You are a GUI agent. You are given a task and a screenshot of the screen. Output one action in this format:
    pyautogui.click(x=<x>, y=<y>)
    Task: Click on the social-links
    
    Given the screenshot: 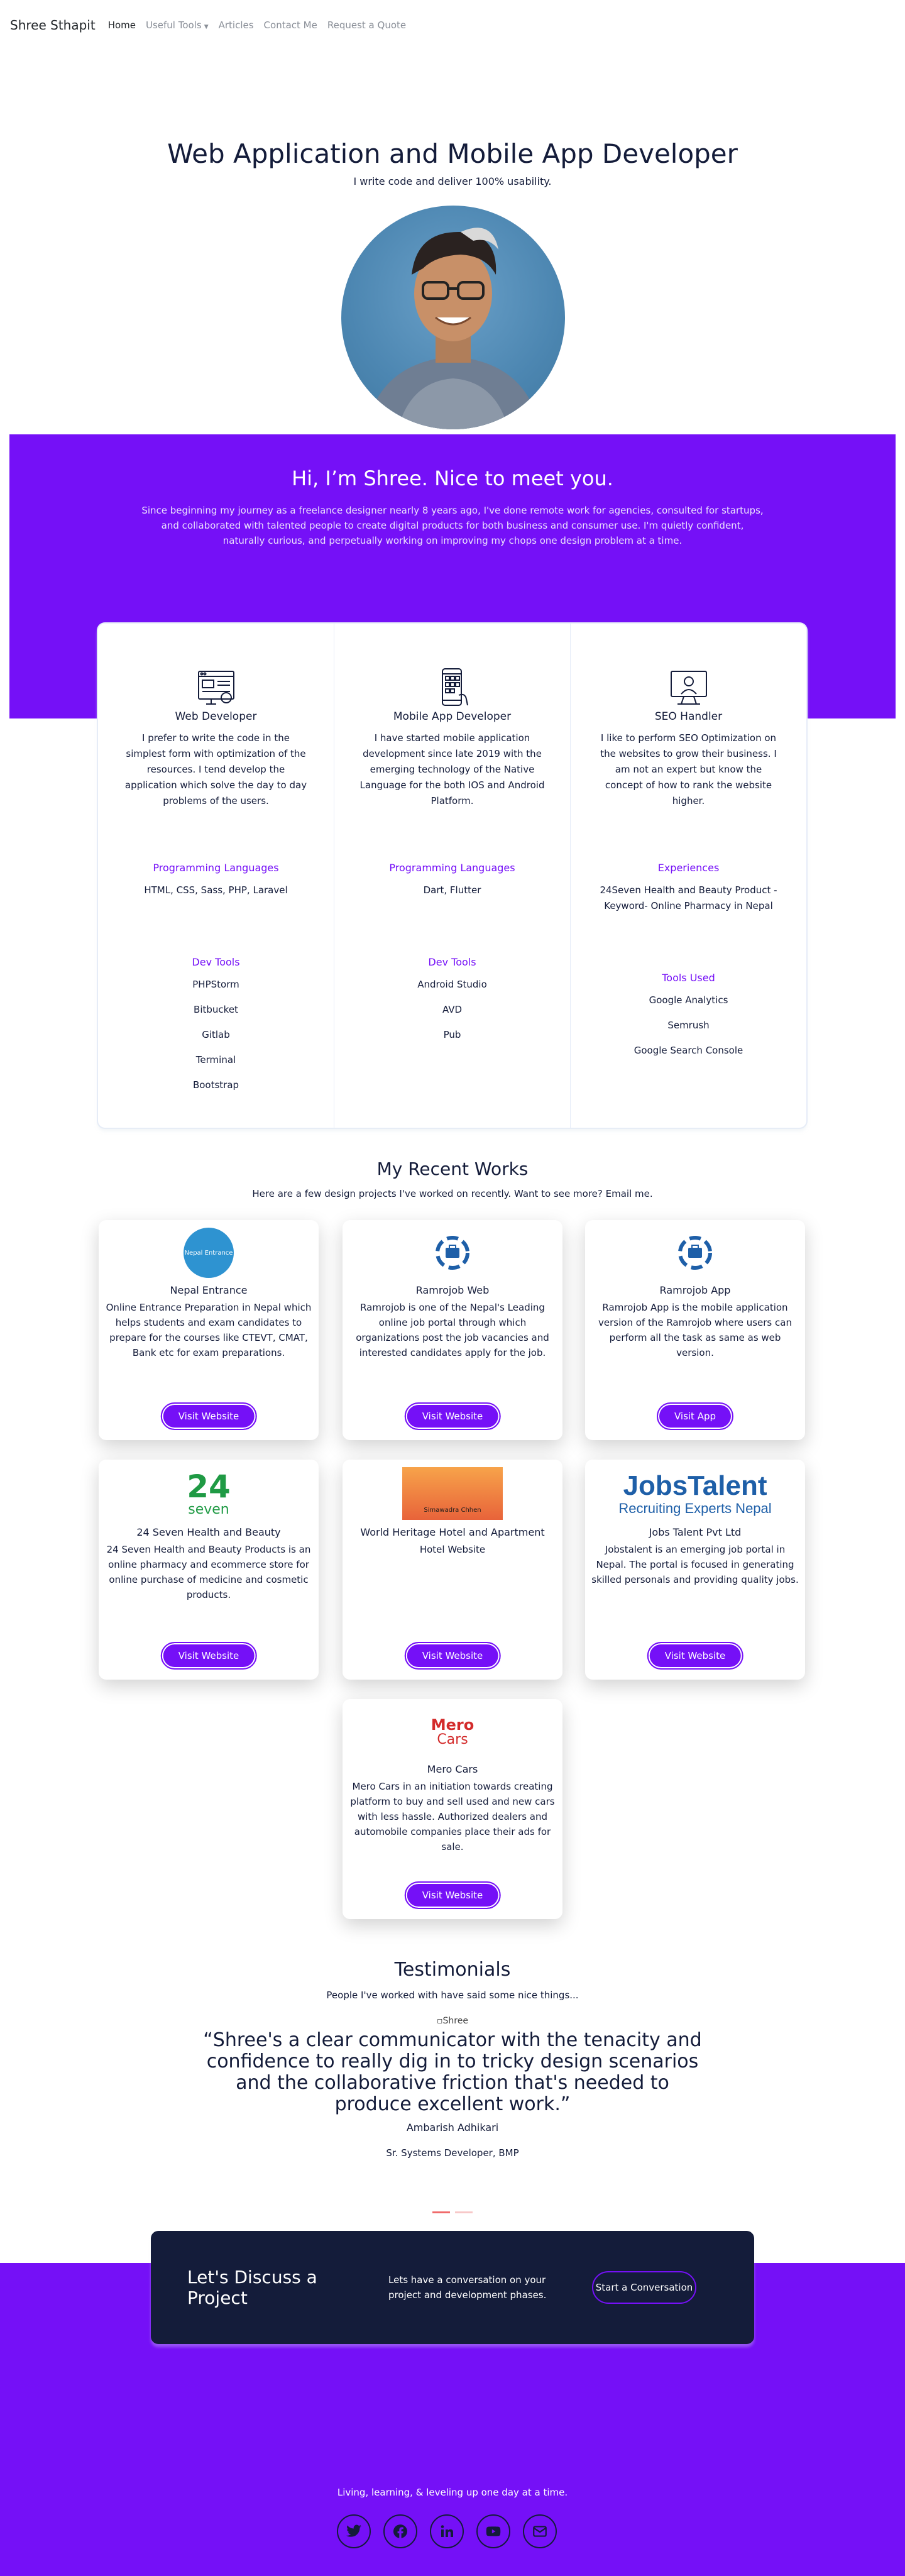 What is the action you would take?
    pyautogui.click(x=447, y=2531)
    